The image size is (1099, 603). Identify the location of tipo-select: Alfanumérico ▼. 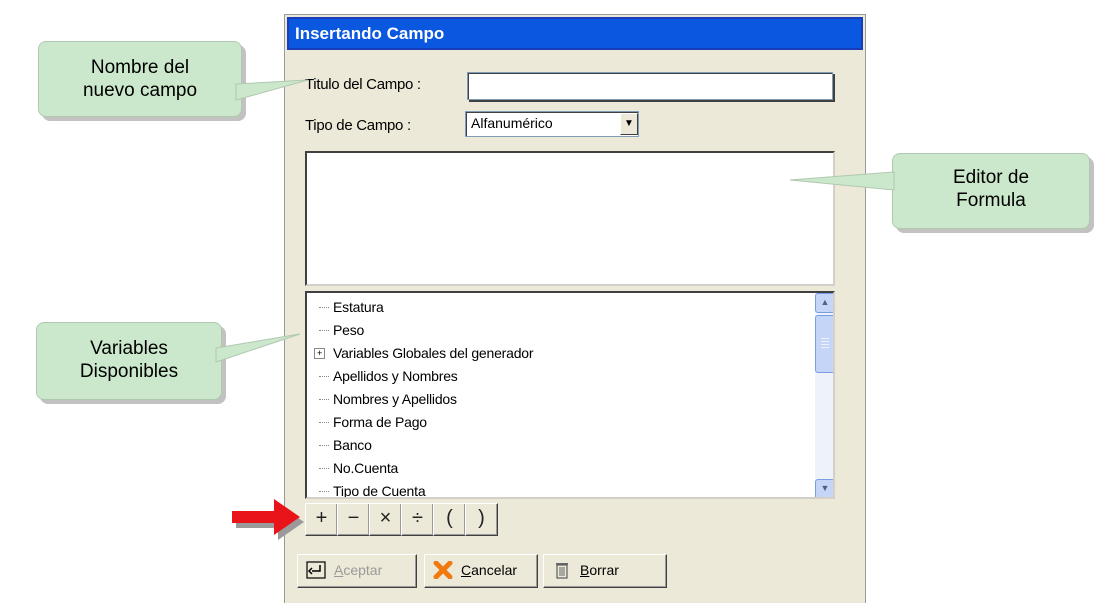
(552, 124).